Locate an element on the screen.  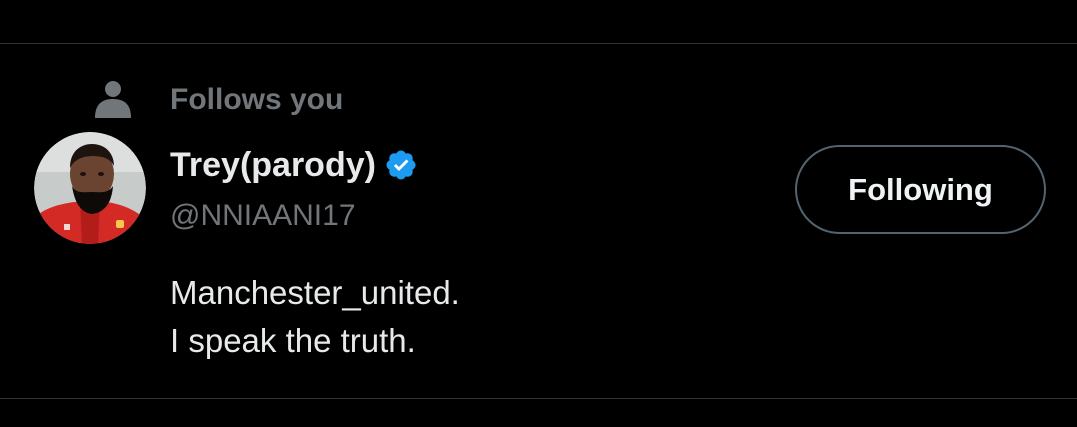
social-context: Follows you is located at coordinates (218, 100).